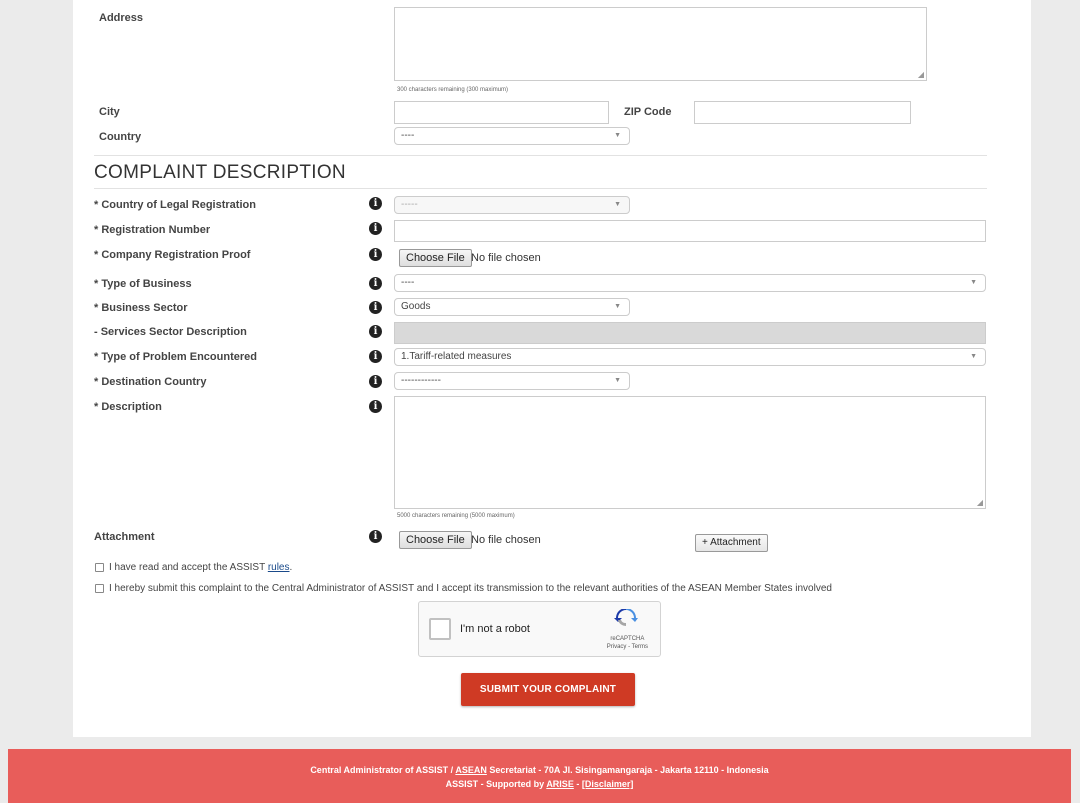 The height and width of the screenshot is (803, 1080). Describe the element at coordinates (150, 382) in the screenshot. I see `destination-label: * Destination Country` at that location.